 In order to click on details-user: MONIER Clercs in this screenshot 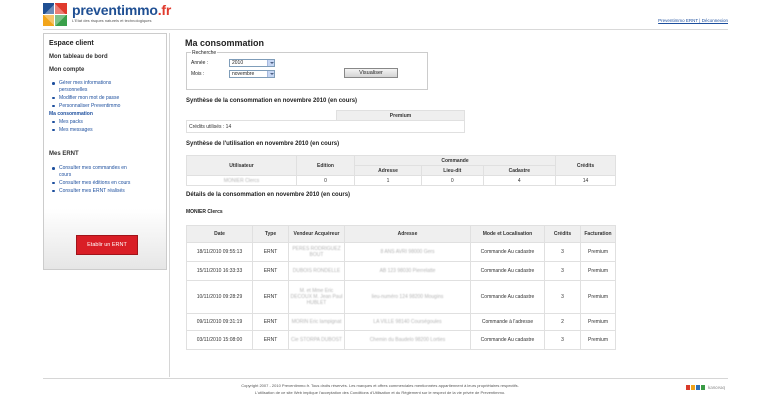, I will do `click(204, 212)`.